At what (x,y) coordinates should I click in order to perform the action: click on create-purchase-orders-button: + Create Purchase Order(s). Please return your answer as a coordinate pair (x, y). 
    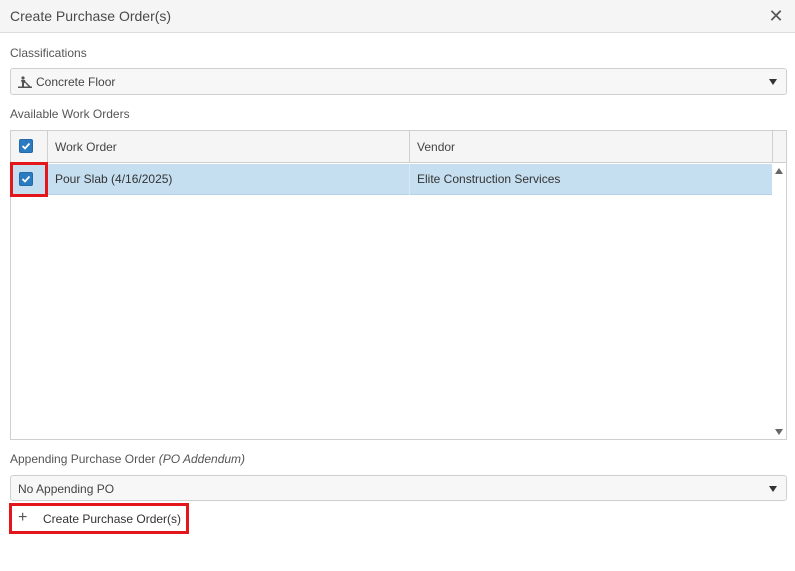
    Looking at the image, I should click on (99, 519).